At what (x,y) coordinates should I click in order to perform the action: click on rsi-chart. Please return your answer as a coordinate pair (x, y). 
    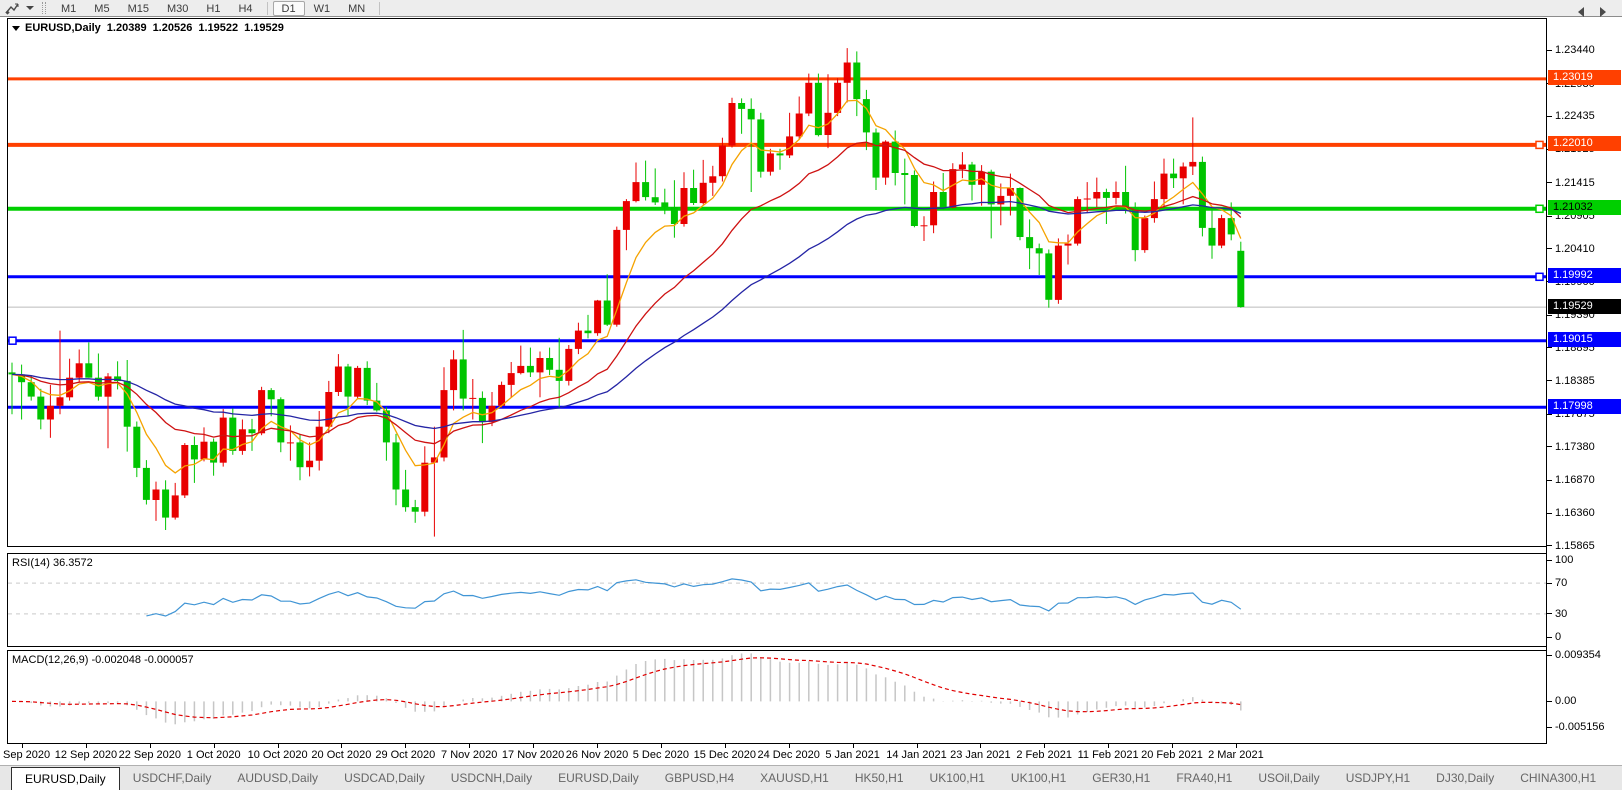
    Looking at the image, I should click on (777, 600).